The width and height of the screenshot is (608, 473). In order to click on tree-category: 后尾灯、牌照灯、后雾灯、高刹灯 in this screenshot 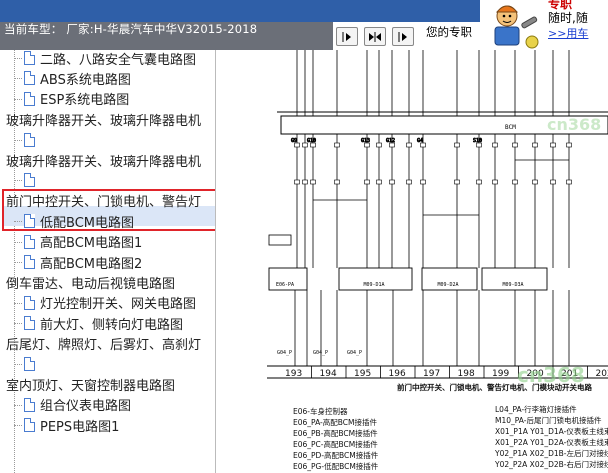, I will do `click(103, 344)`.